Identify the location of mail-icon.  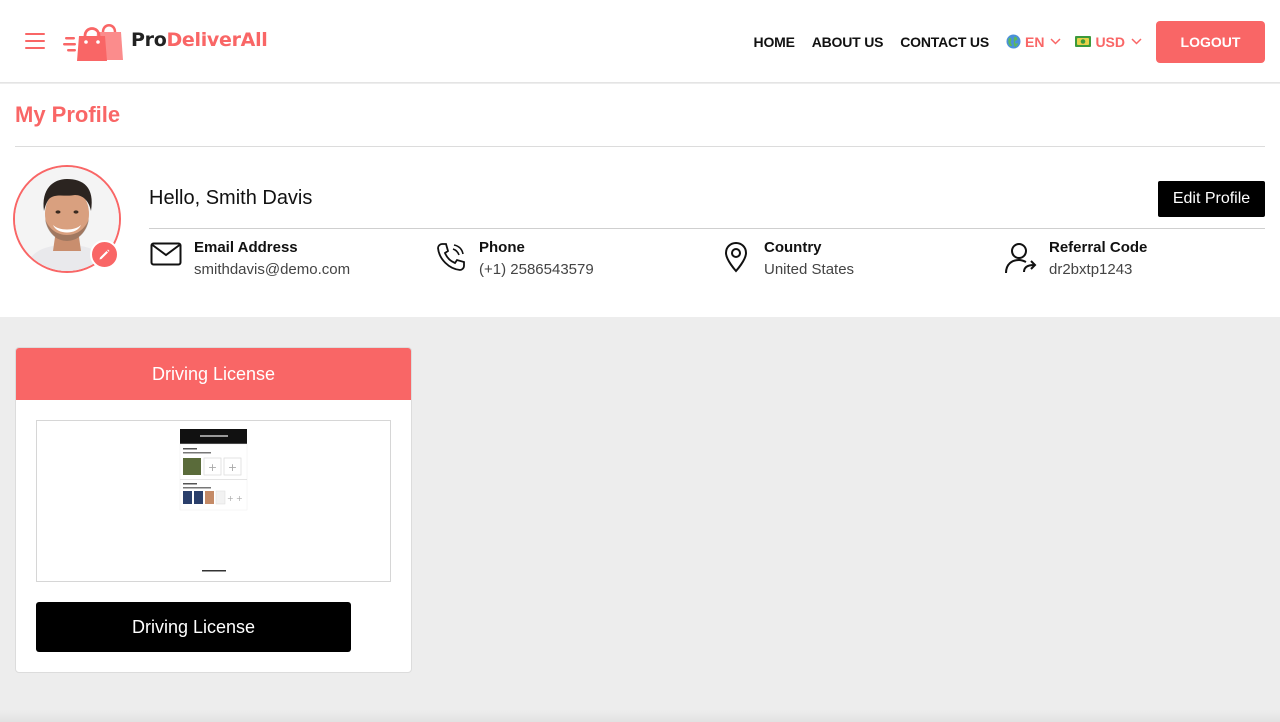
(166, 258).